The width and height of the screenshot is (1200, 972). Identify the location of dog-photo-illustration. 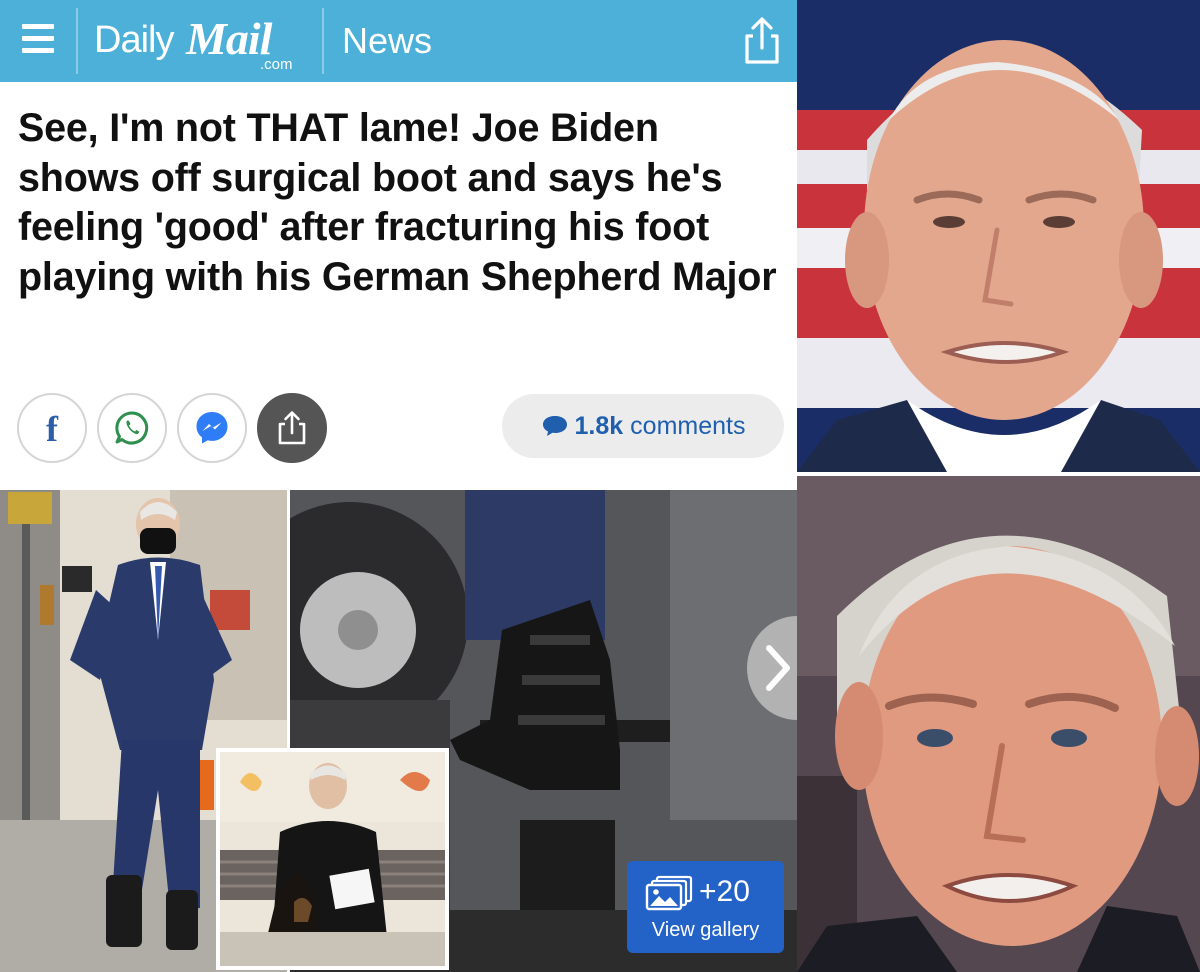
(332, 859).